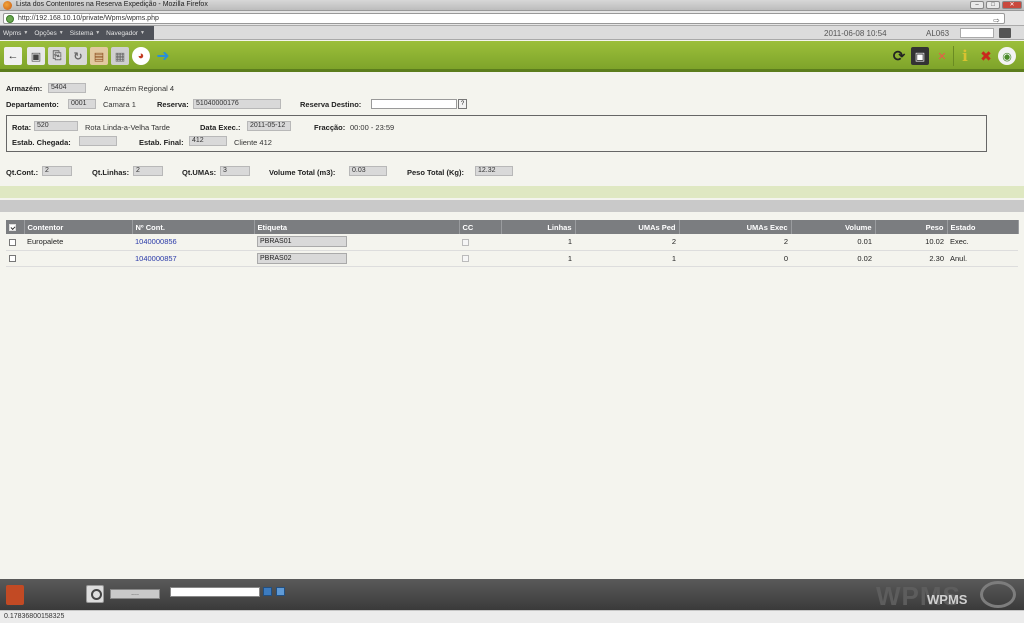 This screenshot has height=623, width=1024. Describe the element at coordinates (911, 258) in the screenshot. I see `peso-cell: 2.30` at that location.